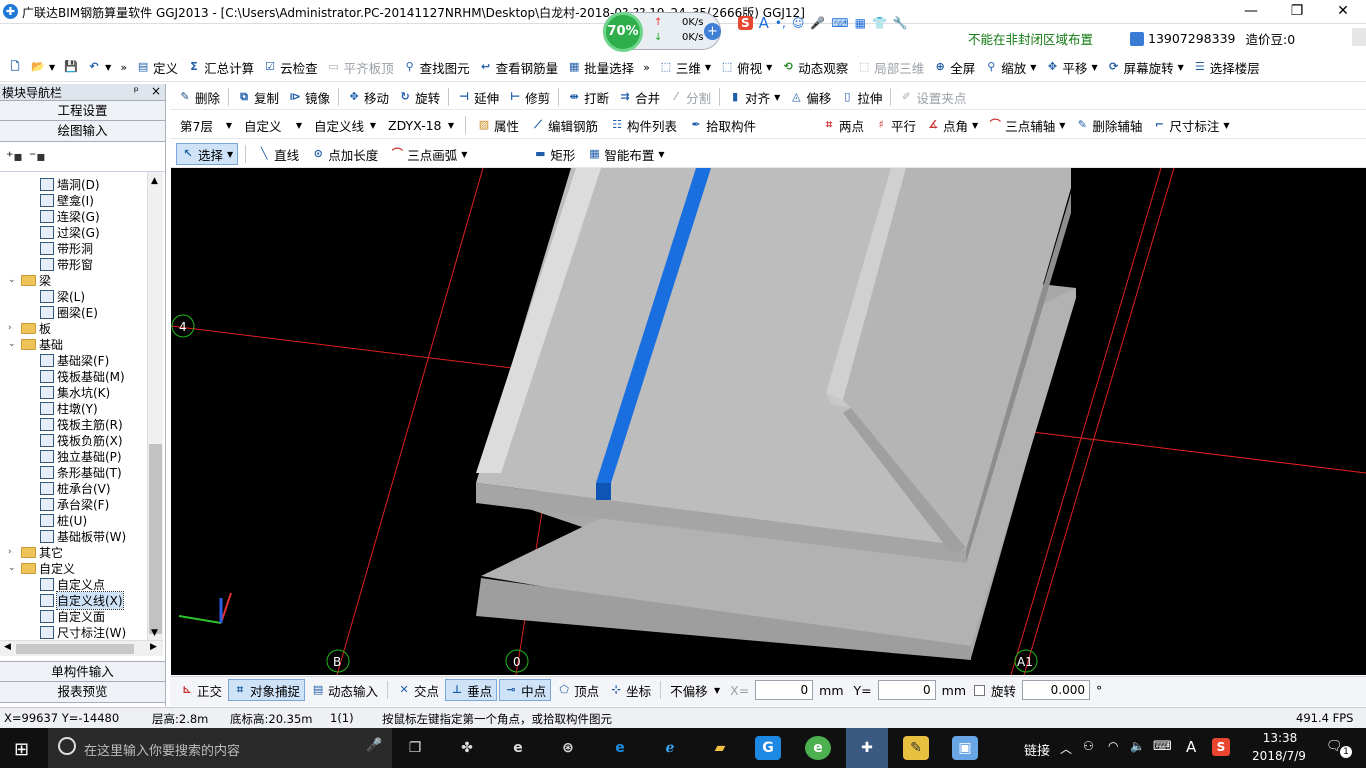 This screenshot has height=768, width=1366. Describe the element at coordinates (290, 67) in the screenshot. I see `tb1-cloud-check: ☑ 云检查` at that location.